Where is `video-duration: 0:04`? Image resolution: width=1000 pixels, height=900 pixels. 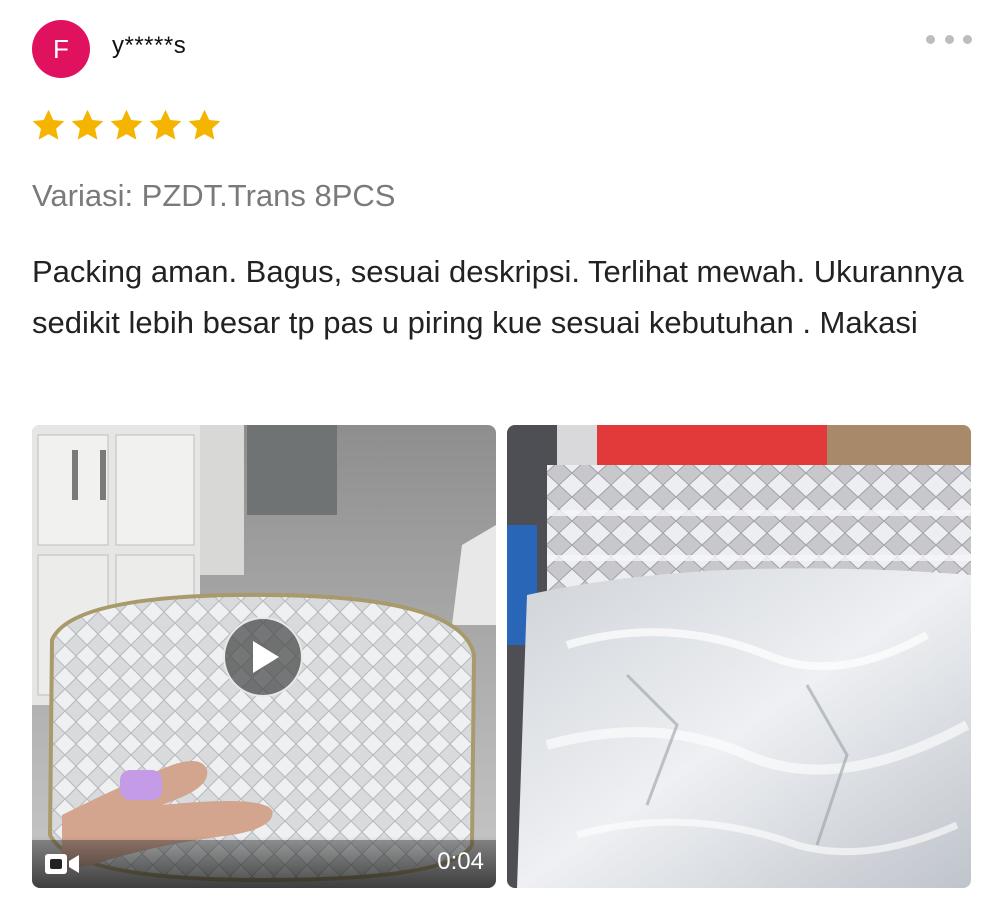
video-duration: 0:04 is located at coordinates (460, 861).